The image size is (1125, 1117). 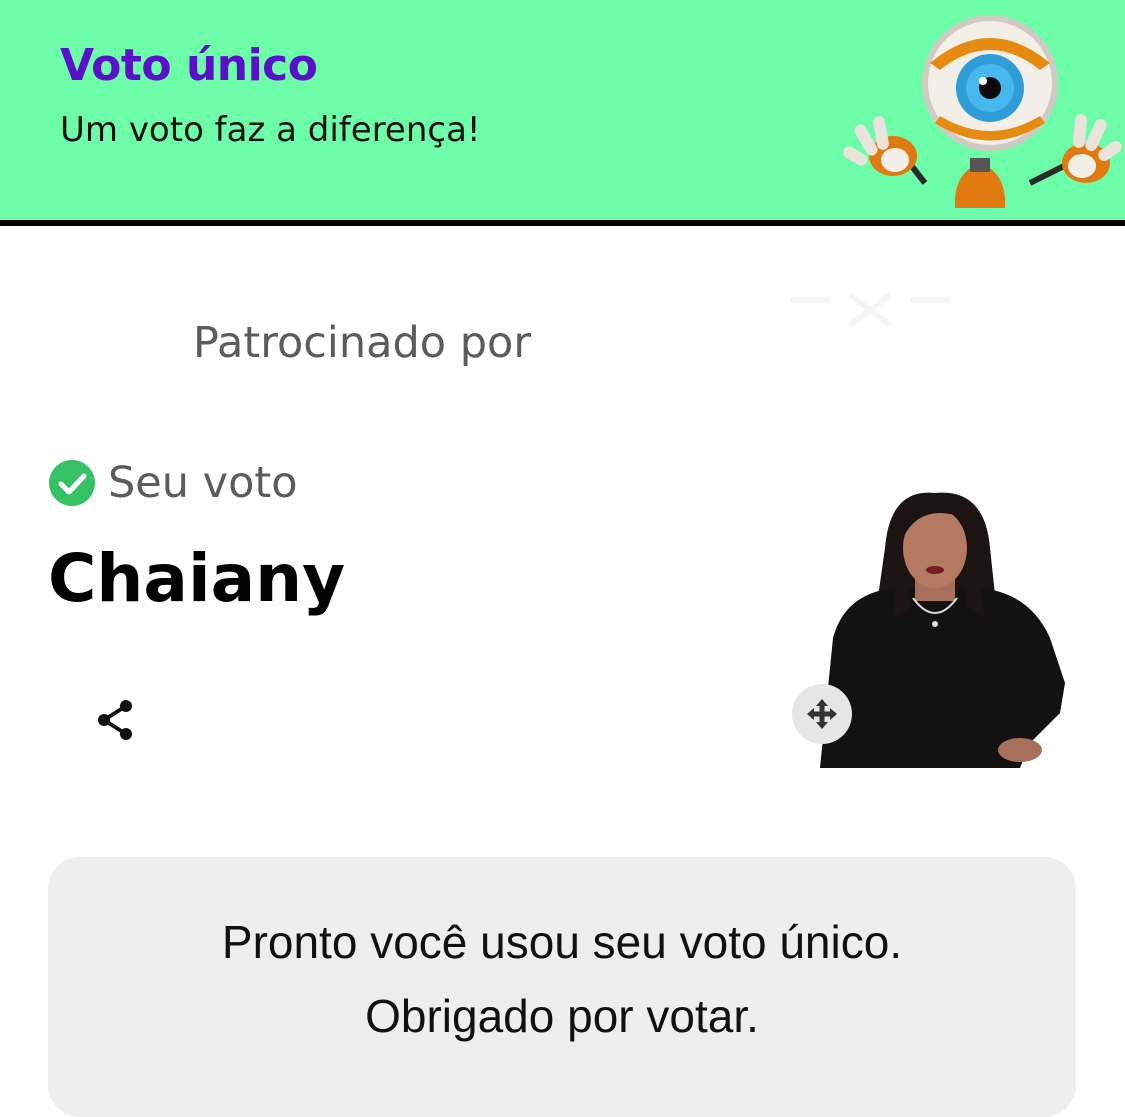 I want to click on vote-status: Seu voto, so click(x=173, y=483).